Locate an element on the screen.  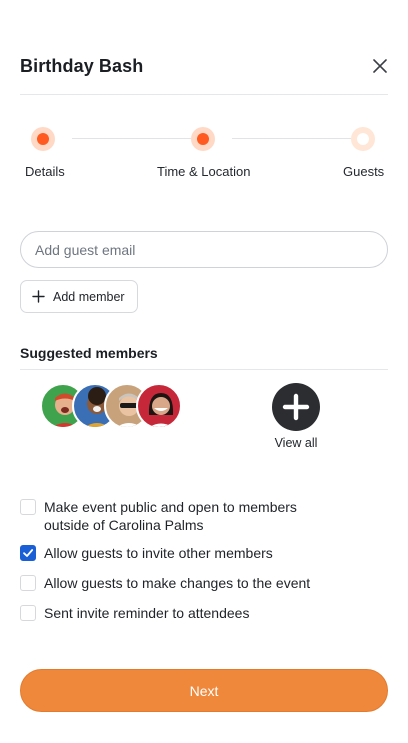
stepper: Details Time & Location Guests is located at coordinates (204, 155).